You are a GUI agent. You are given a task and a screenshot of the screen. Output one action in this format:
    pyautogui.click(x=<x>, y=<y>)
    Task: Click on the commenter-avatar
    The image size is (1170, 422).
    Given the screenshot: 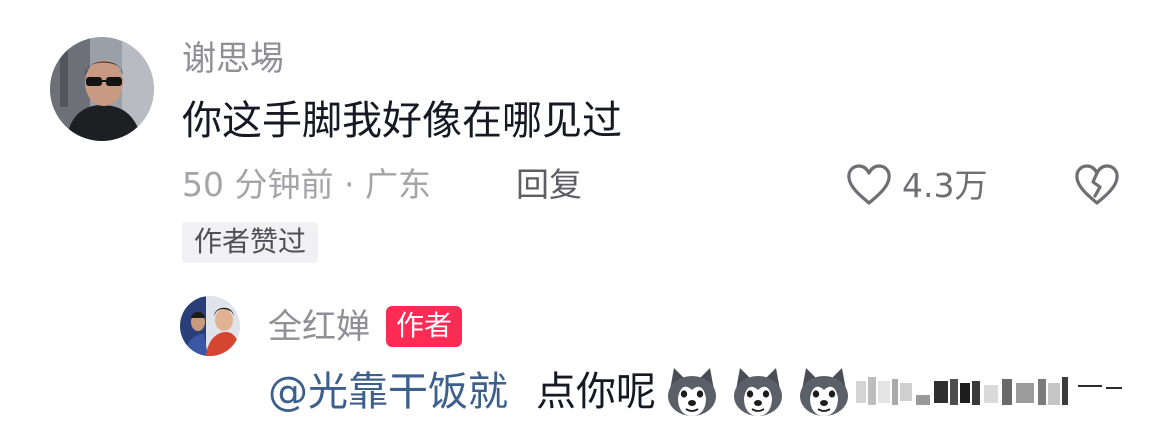 What is the action you would take?
    pyautogui.click(x=102, y=89)
    